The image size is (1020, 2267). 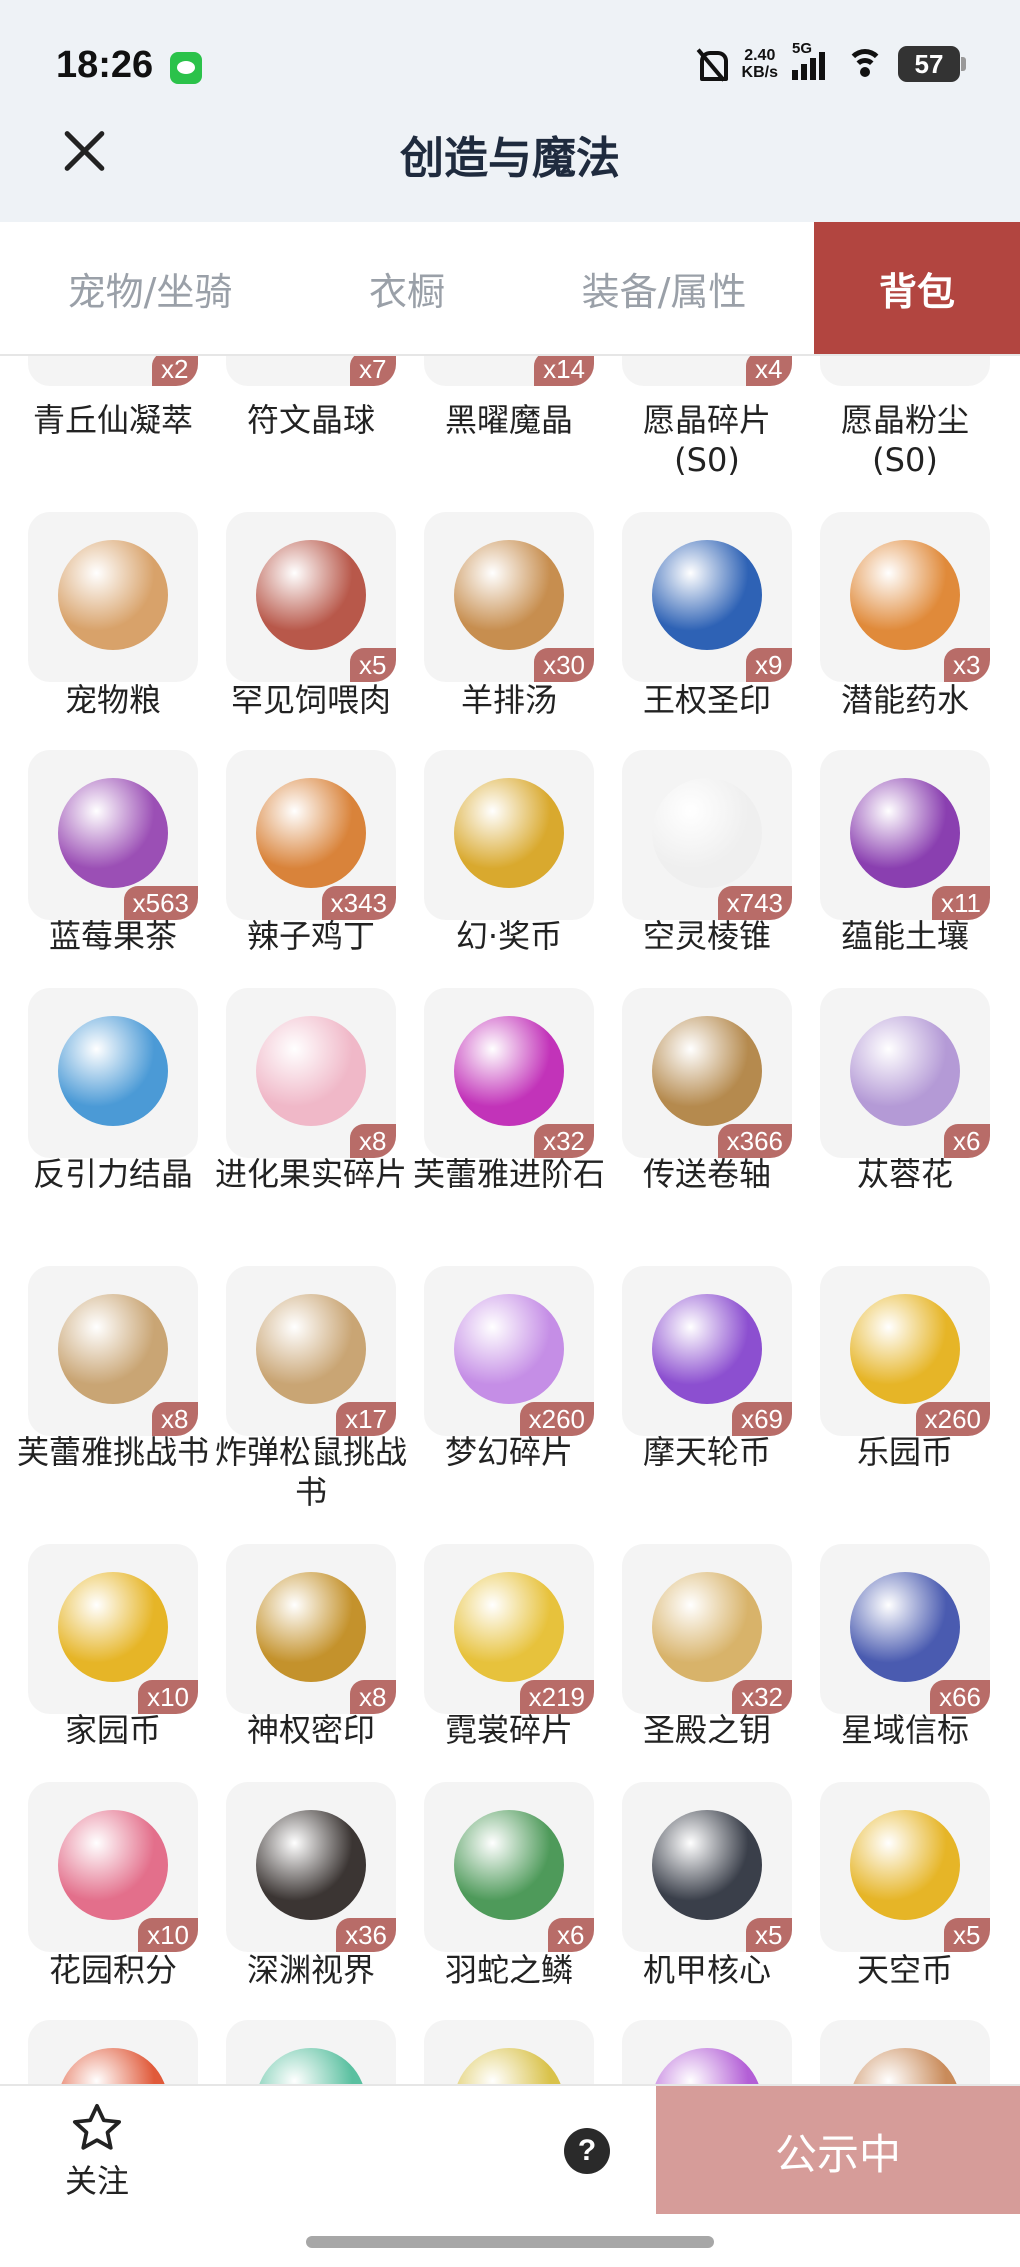 What do you see at coordinates (904, 1452) in the screenshot?
I see `item-name: 乐园币` at bounding box center [904, 1452].